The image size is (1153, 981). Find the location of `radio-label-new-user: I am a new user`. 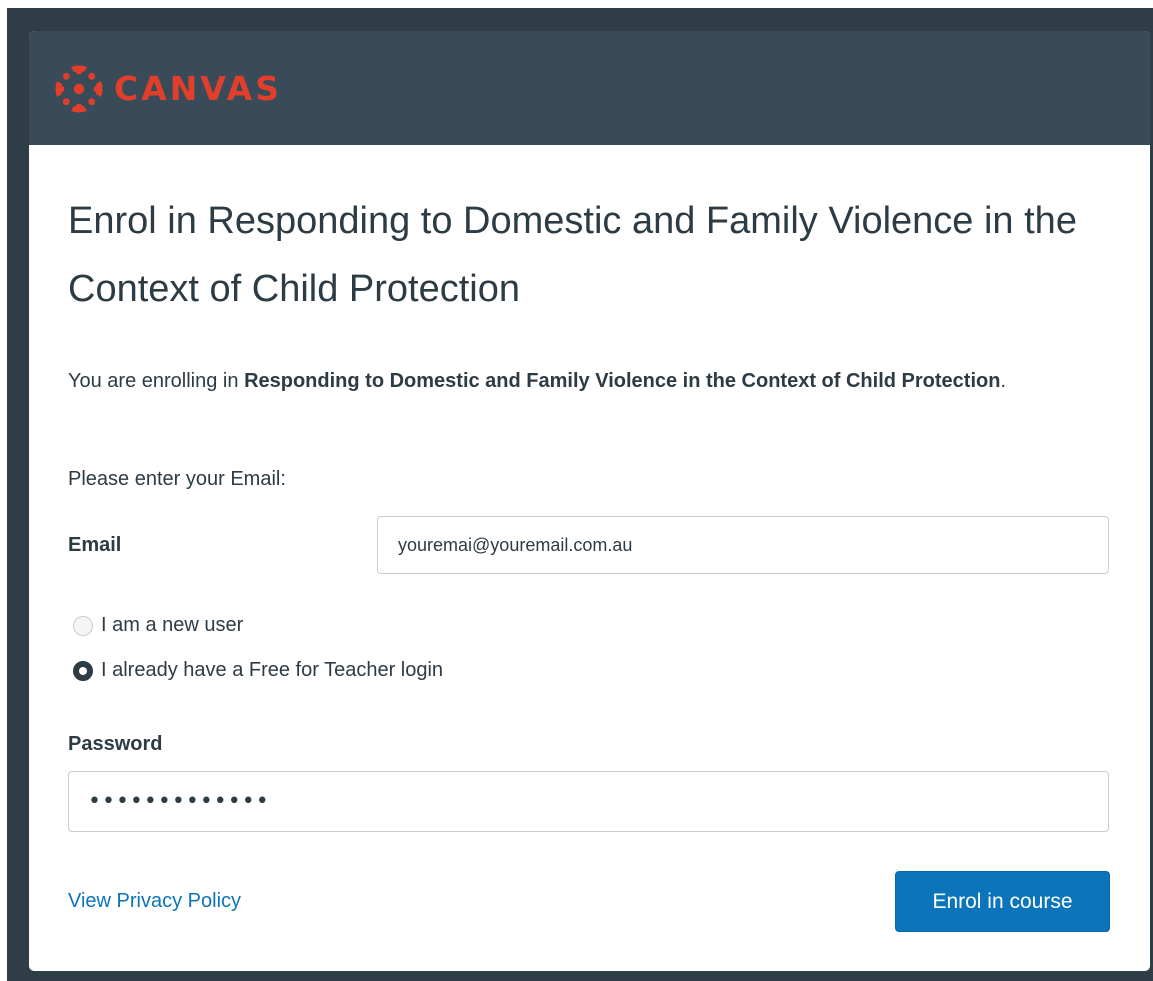

radio-label-new-user: I am a new user is located at coordinates (172, 625).